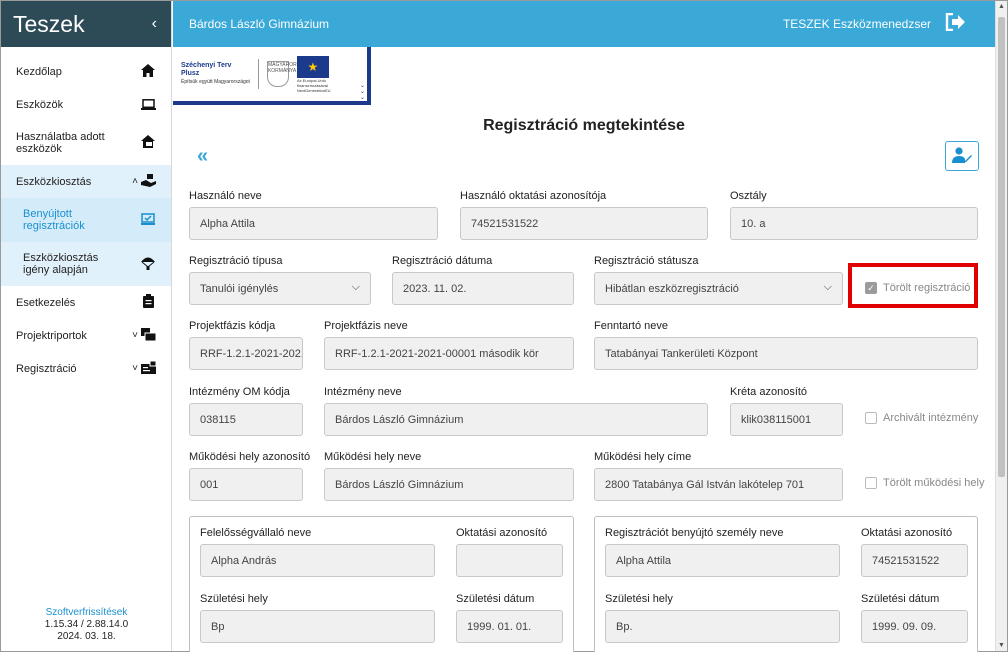 Image resolution: width=1008 pixels, height=652 pixels. What do you see at coordinates (215, 82) in the screenshot?
I see `szechenyi-subtitle: Építsük együtt Magyarországot` at bounding box center [215, 82].